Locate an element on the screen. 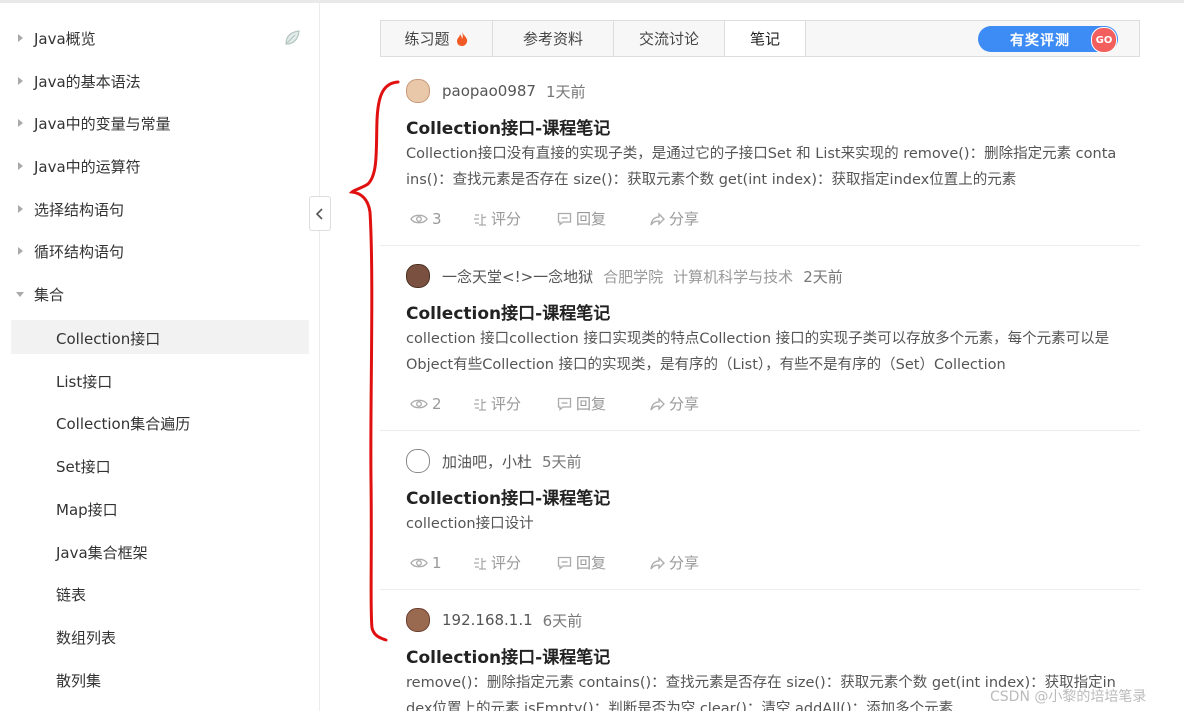 The image size is (1184, 711). sidebar-subitem-label: Set接口 is located at coordinates (83, 467).